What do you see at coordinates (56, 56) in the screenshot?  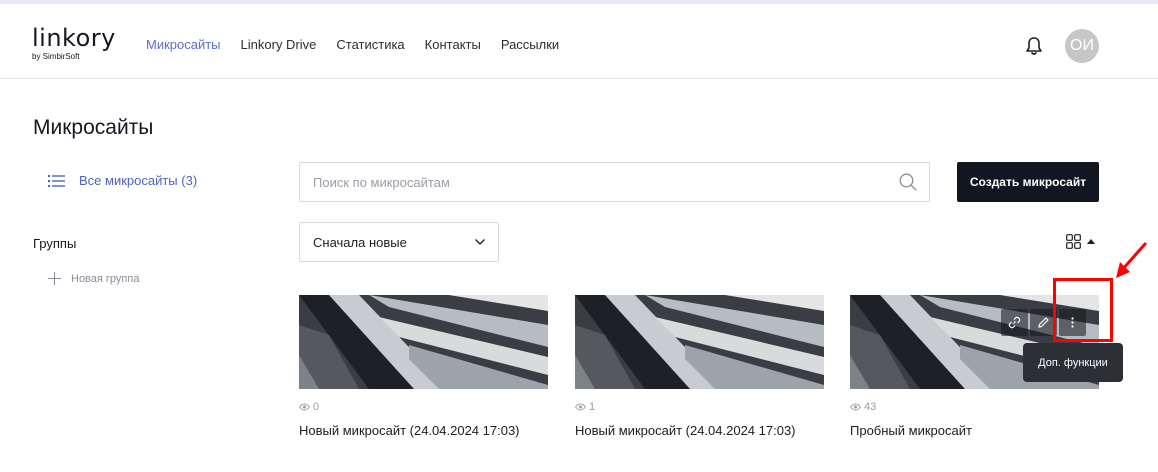 I see `logo-subtitle: by SimbirSoft` at bounding box center [56, 56].